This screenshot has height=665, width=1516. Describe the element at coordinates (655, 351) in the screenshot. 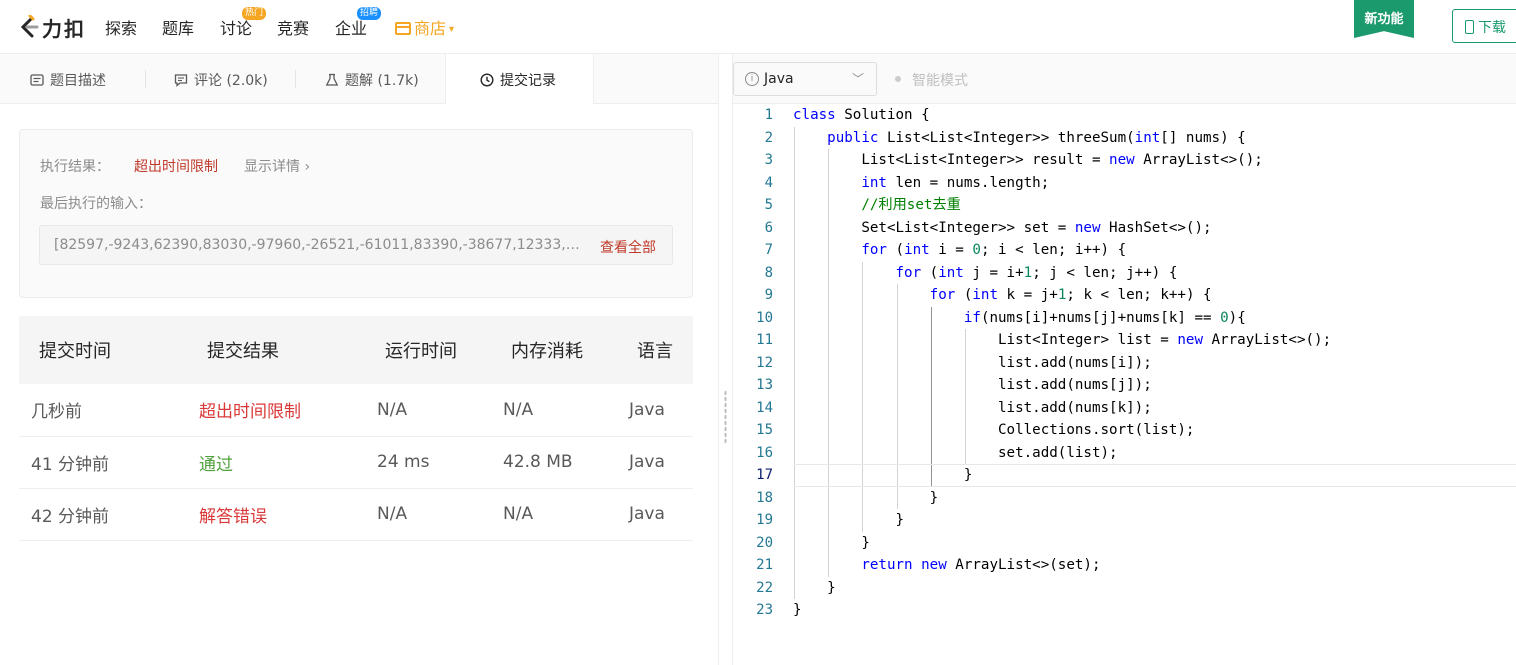

I see `header-language: 语言` at that location.